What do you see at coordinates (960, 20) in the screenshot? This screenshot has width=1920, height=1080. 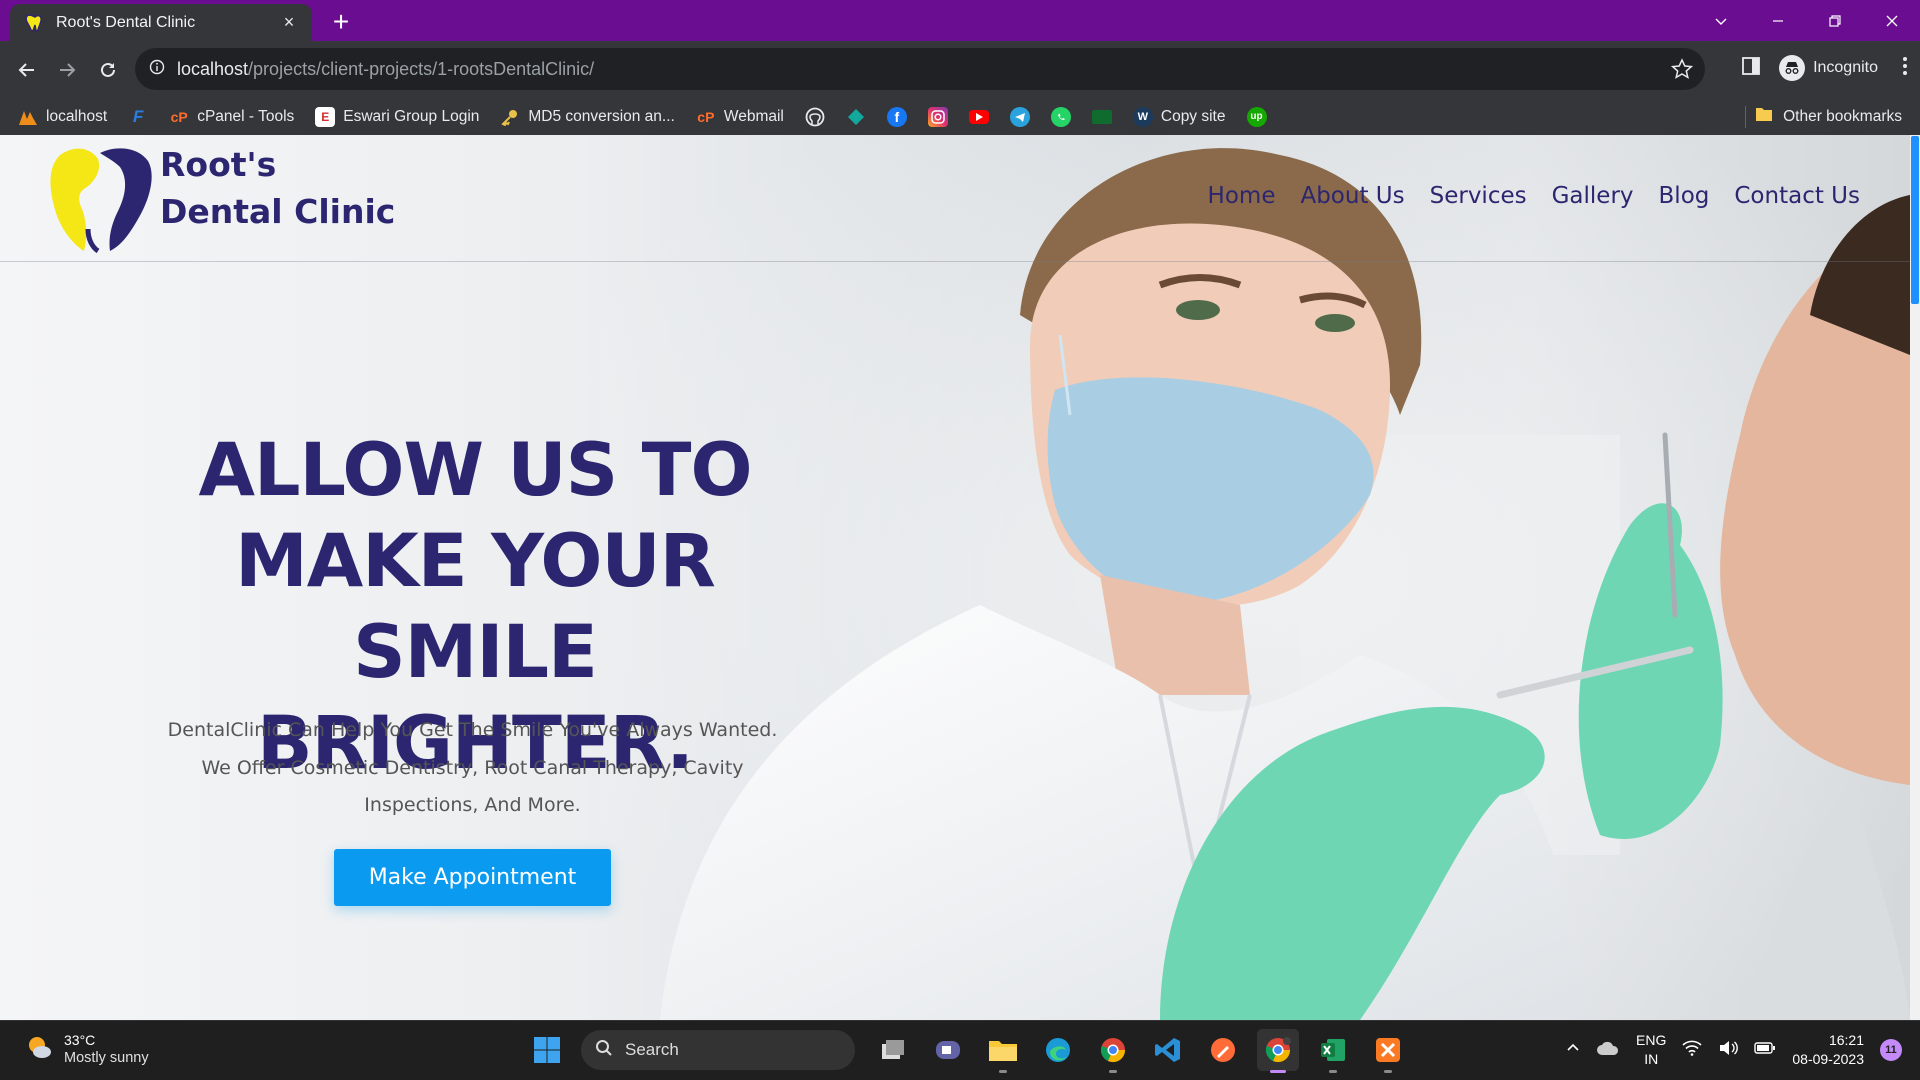 I see `tab-strip: Root's Dental Clinic × +` at bounding box center [960, 20].